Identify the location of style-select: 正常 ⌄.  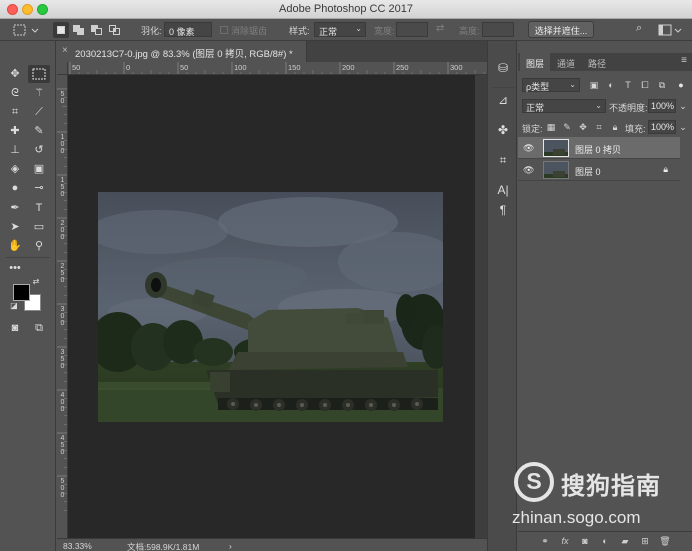
(340, 29).